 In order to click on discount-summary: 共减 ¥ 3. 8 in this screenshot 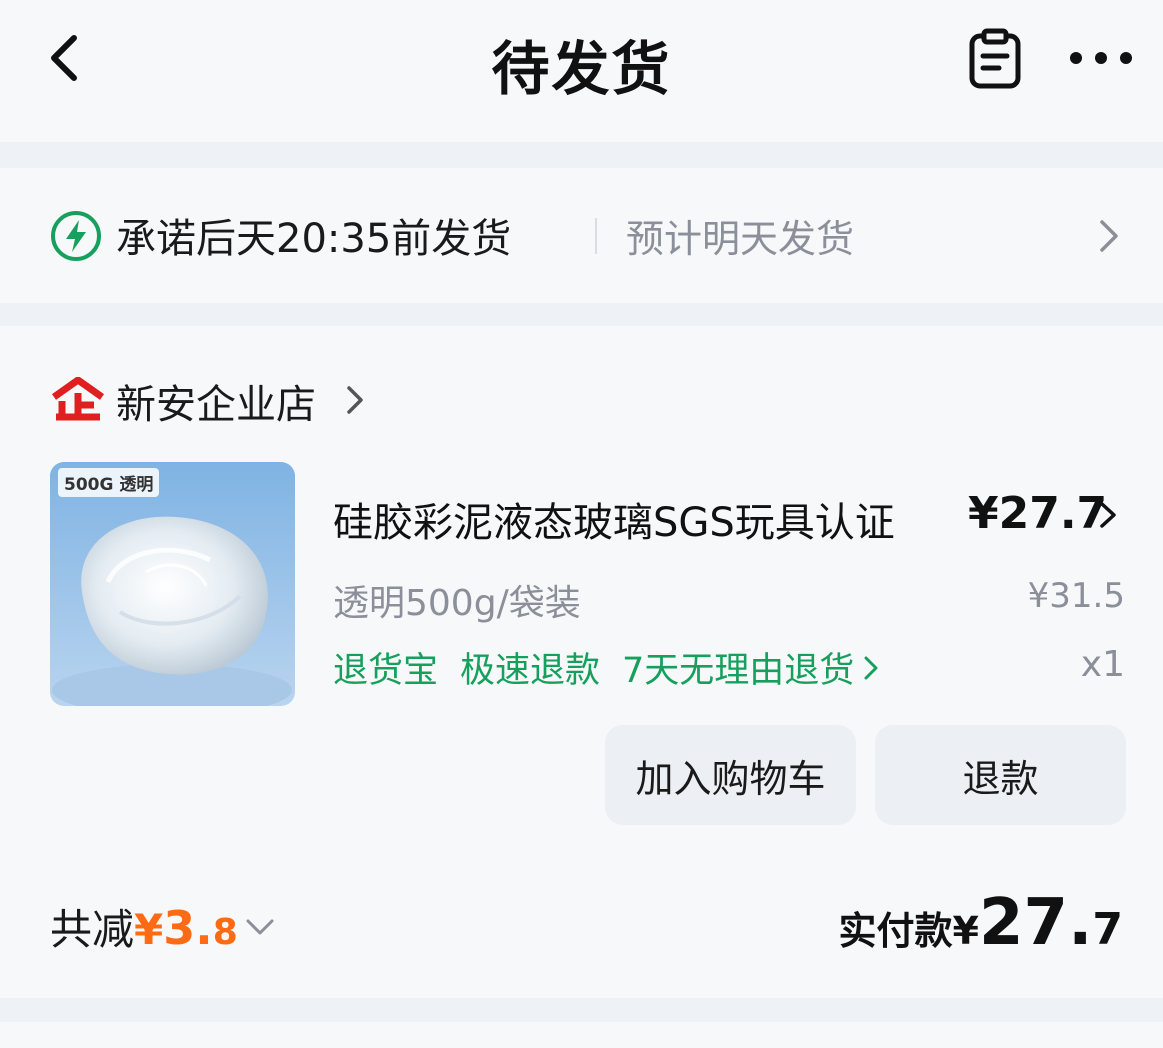, I will do `click(163, 926)`.